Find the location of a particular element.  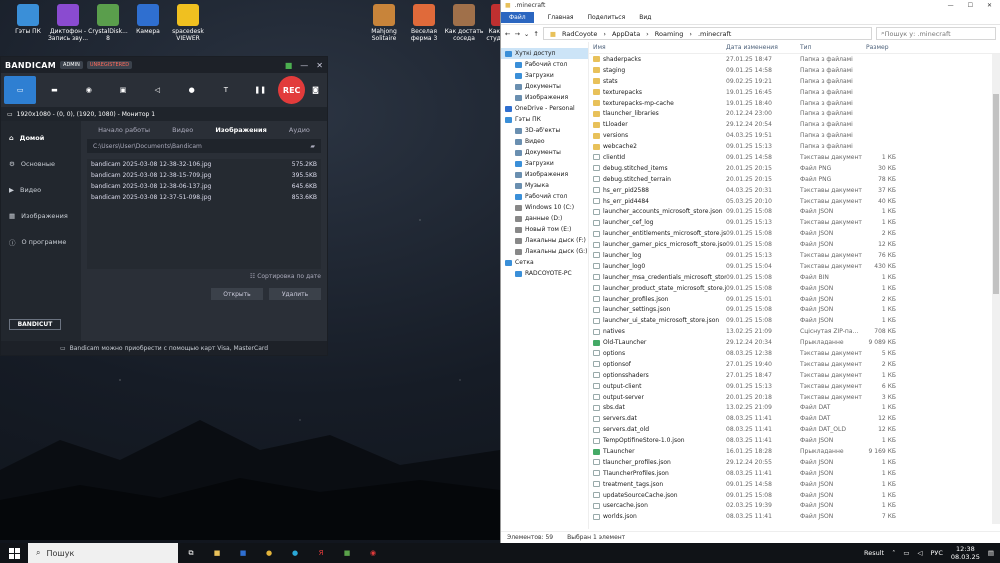

scrollbar is located at coordinates (996, 289).